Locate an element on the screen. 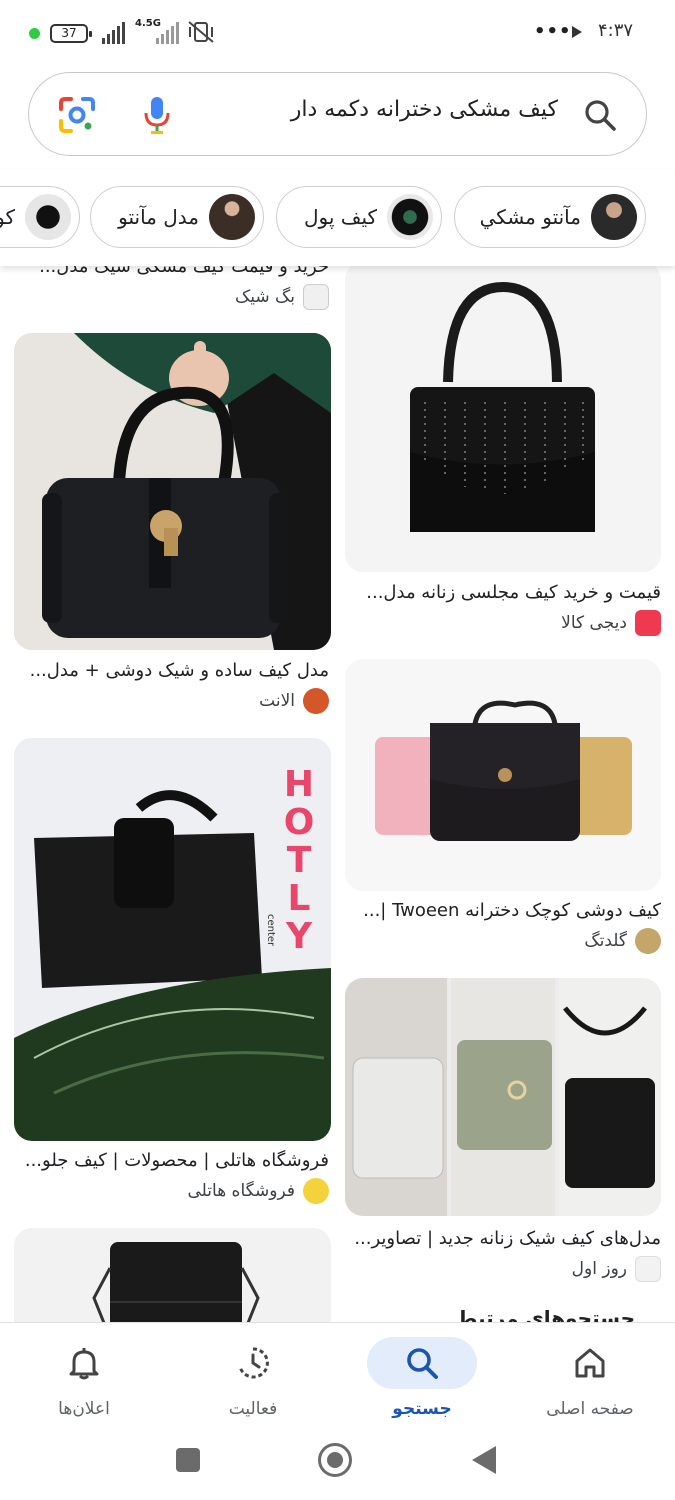  result-source: بگ شیک is located at coordinates (282, 297).